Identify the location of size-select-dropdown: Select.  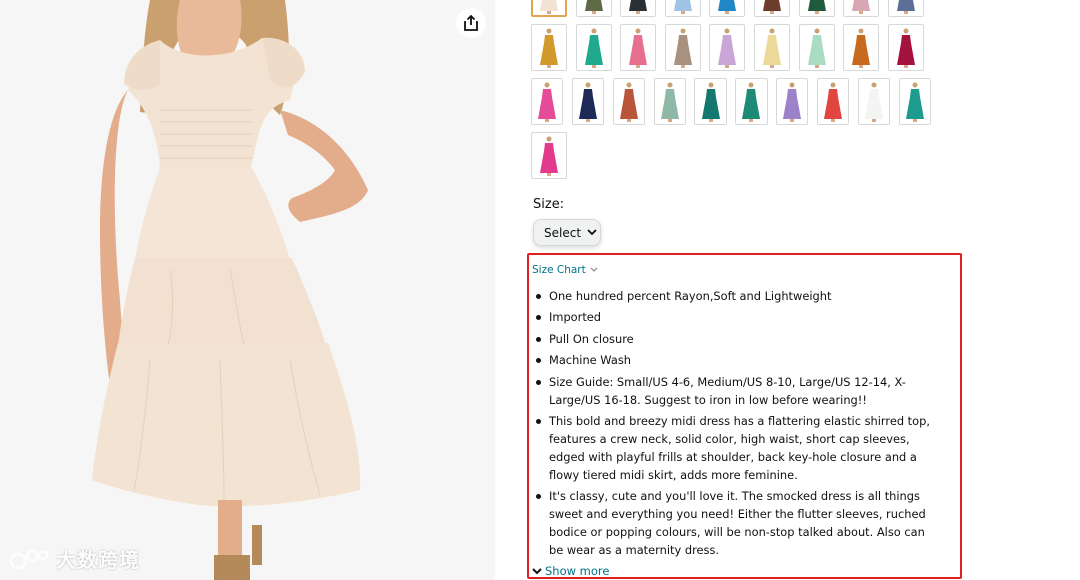
(567, 232).